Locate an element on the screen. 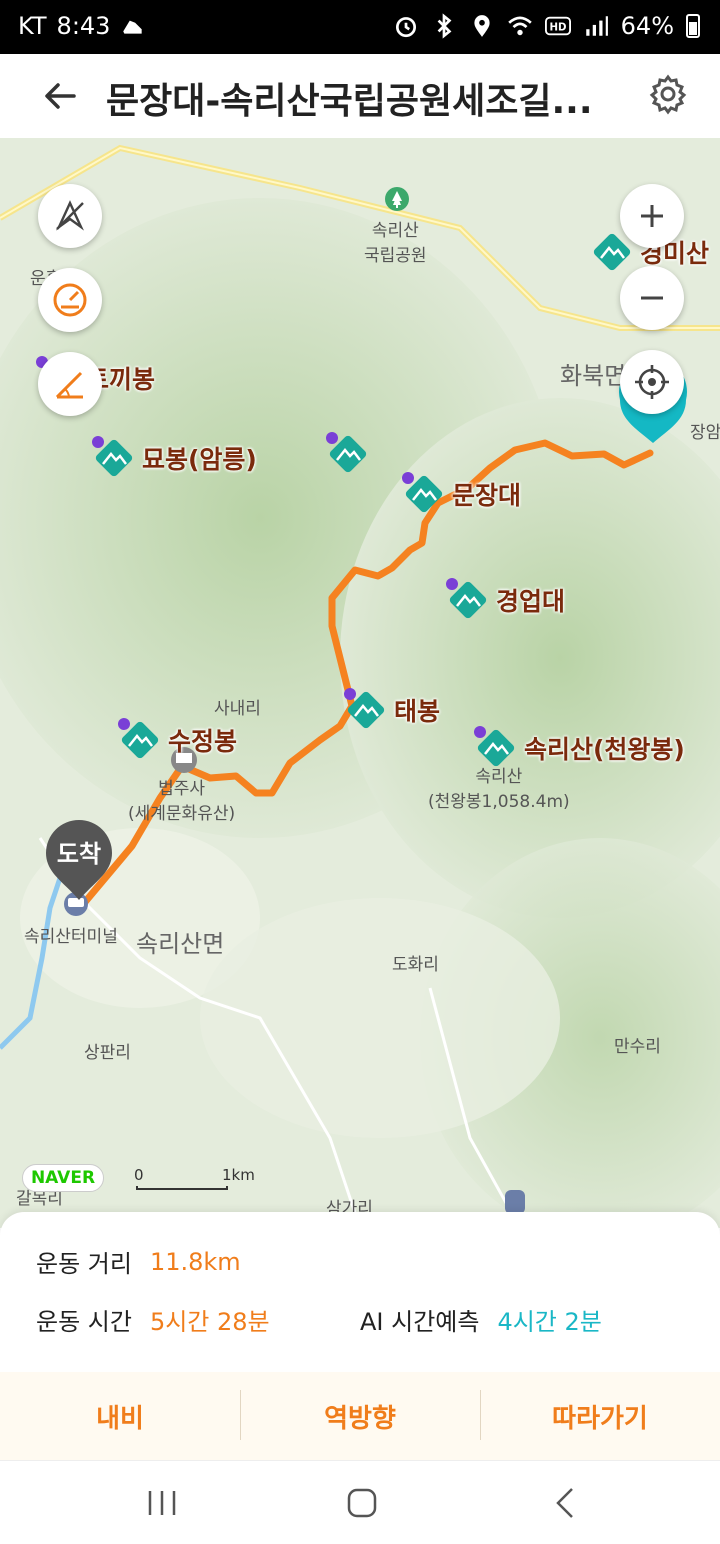 The width and height of the screenshot is (720, 1544). location-icon is located at coordinates (482, 26).